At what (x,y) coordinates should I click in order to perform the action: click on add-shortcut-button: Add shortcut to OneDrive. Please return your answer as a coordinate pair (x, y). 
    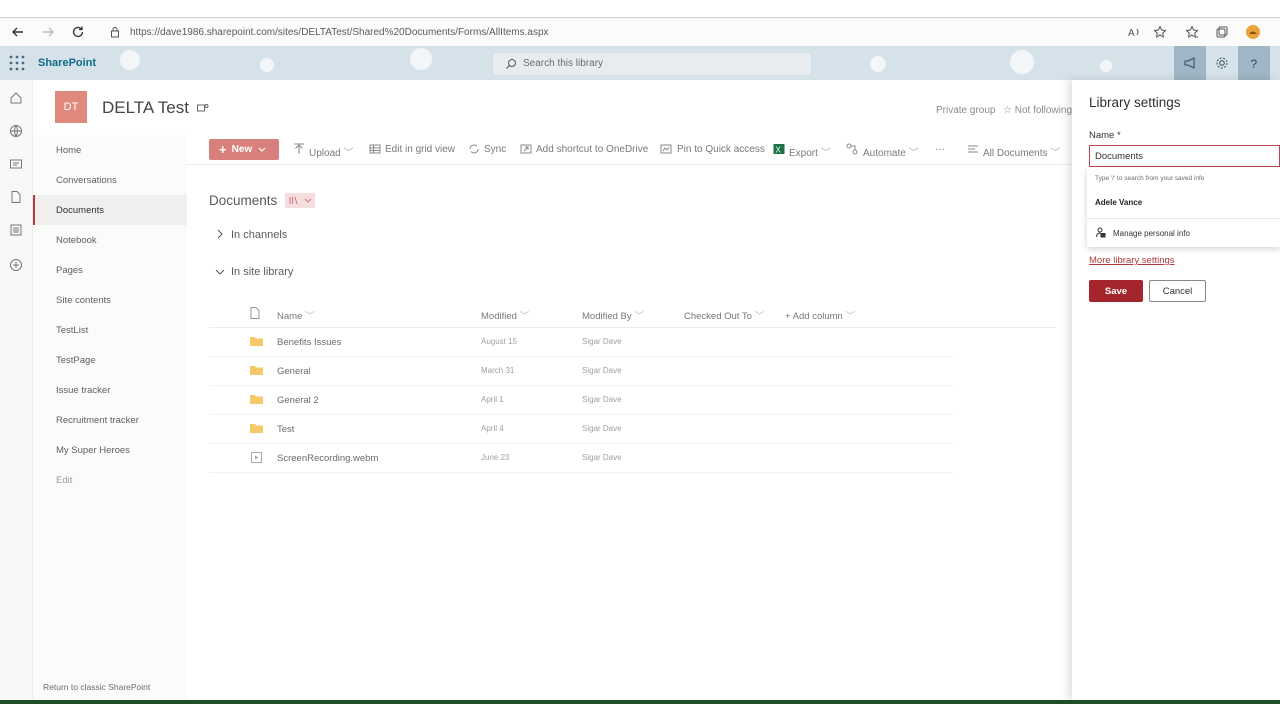
    Looking at the image, I should click on (592, 149).